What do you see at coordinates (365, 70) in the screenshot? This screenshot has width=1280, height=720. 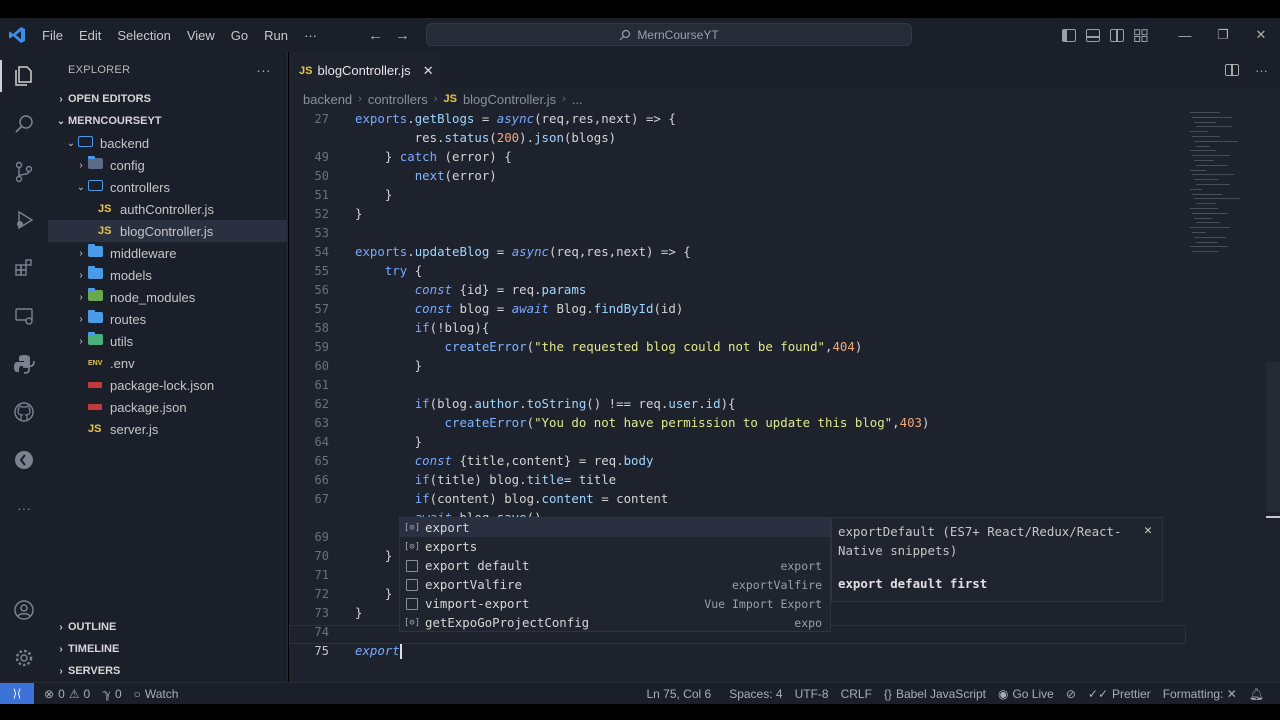 I see `tab-blogcontroller: JS blogController.js ✕` at bounding box center [365, 70].